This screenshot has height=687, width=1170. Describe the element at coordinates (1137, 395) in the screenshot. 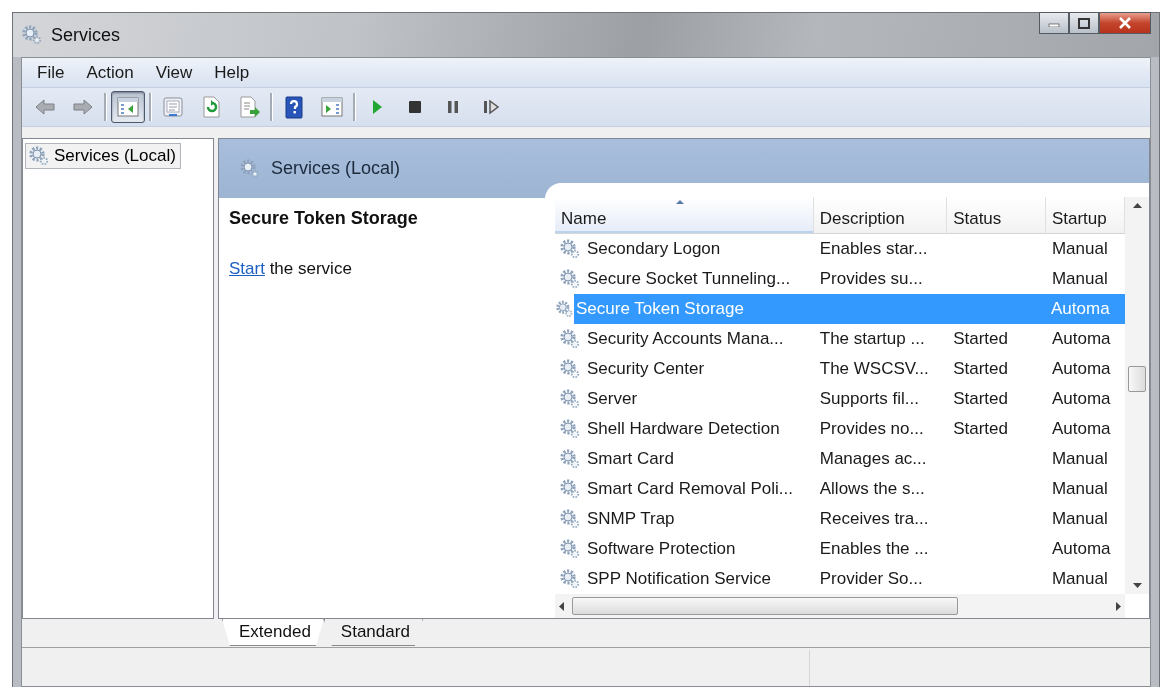

I see `vertical-scrollbar` at that location.